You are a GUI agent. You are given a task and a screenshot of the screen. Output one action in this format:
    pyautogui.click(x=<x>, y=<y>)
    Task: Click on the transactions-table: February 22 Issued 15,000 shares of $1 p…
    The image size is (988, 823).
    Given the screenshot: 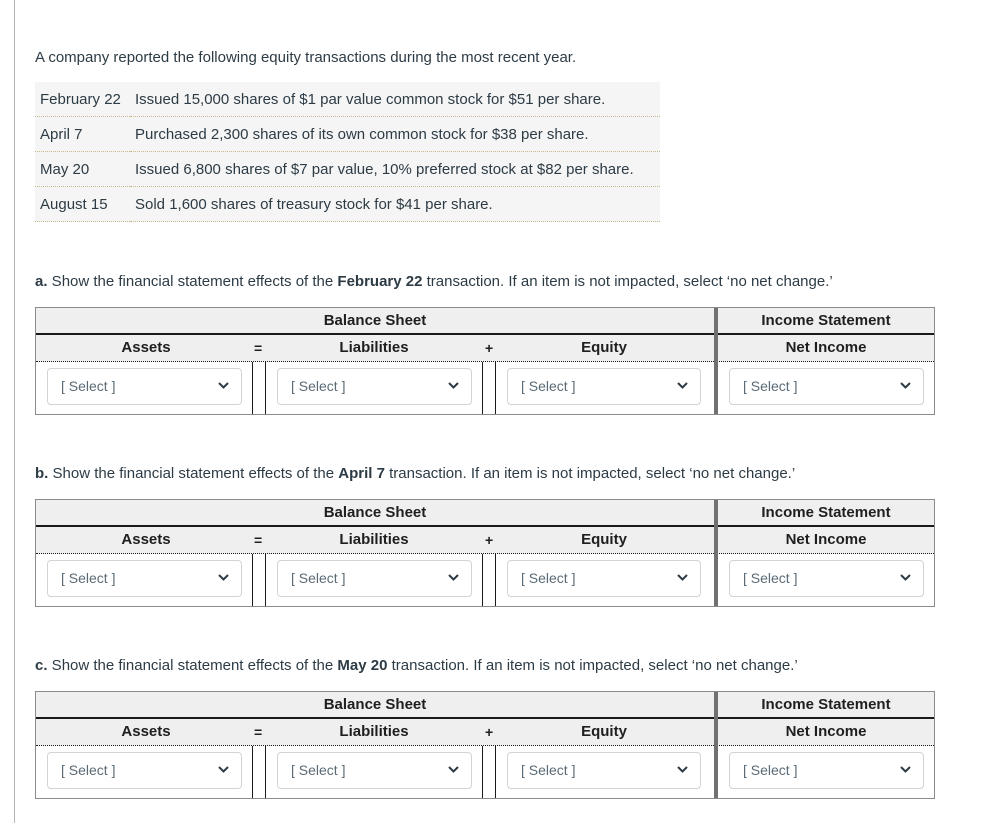 What is the action you would take?
    pyautogui.click(x=347, y=152)
    